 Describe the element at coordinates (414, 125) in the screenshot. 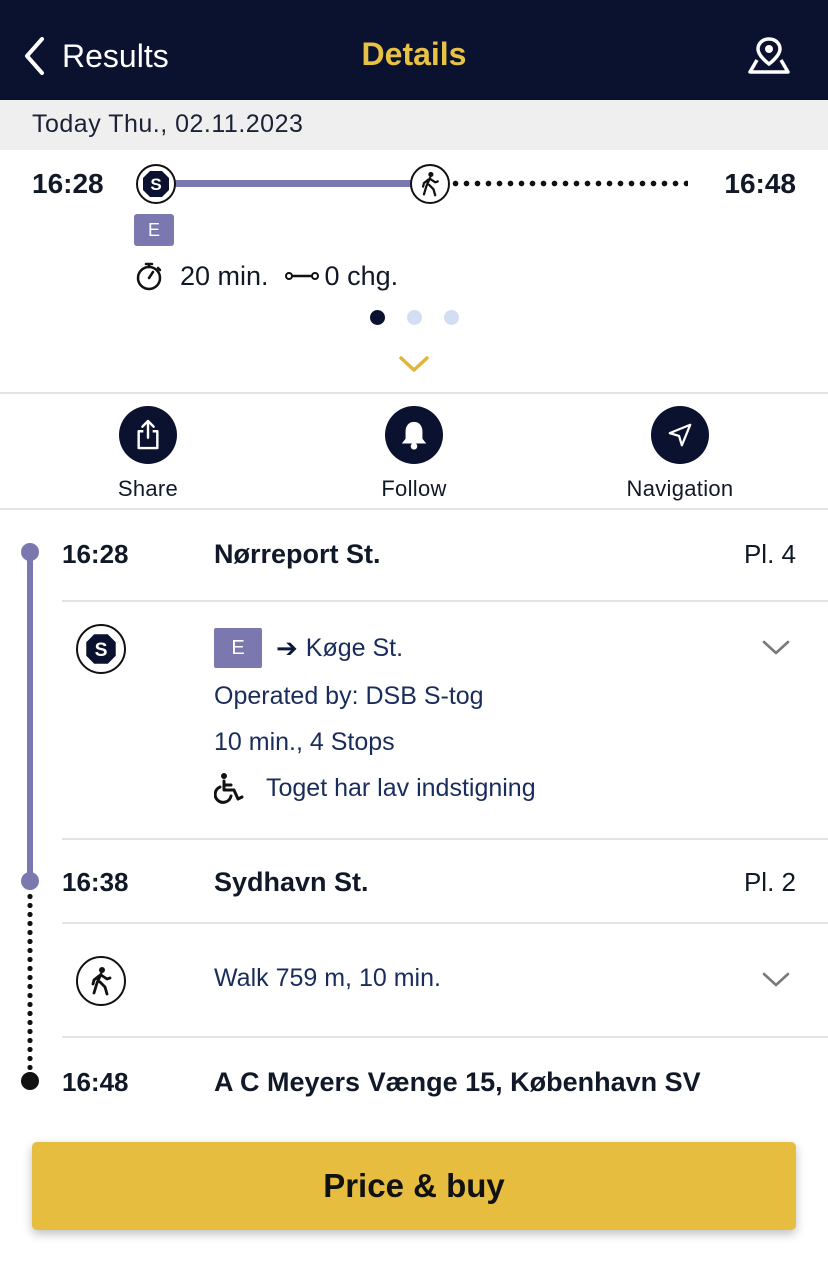

I see `date-bar: Today Thu., 02.11.2023` at that location.